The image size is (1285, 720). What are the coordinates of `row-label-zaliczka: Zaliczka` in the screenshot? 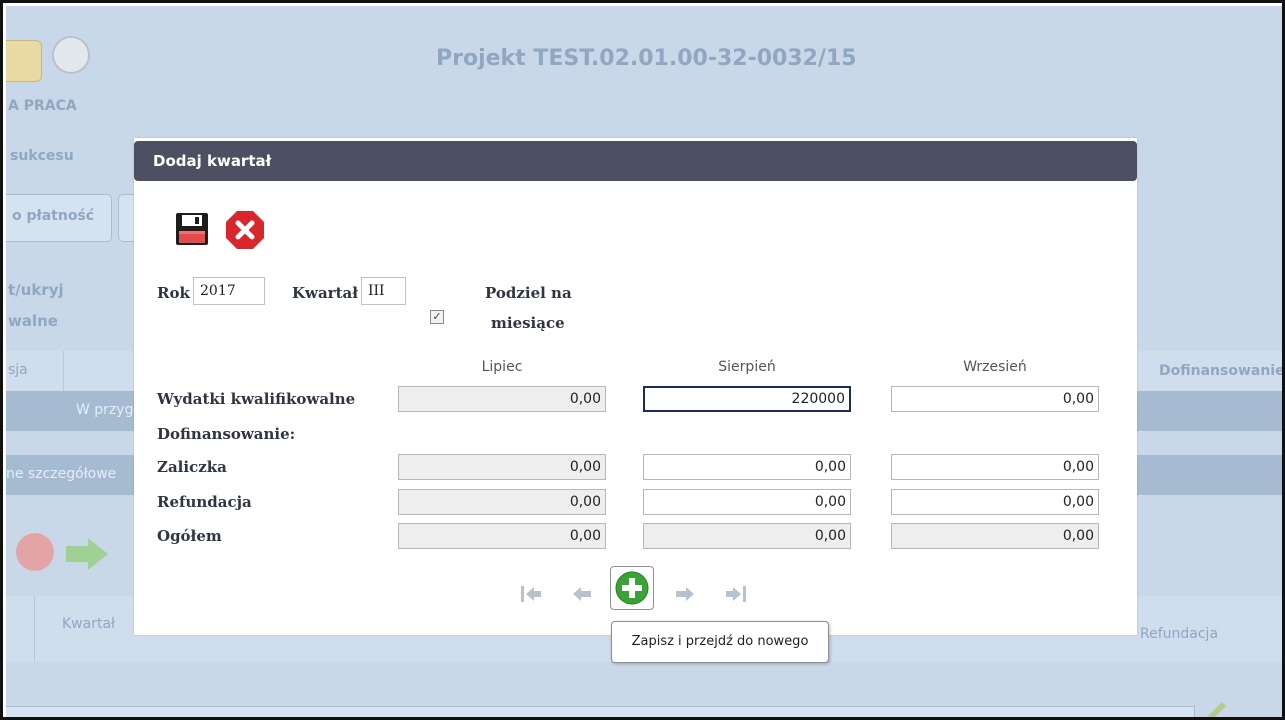 It's located at (192, 467).